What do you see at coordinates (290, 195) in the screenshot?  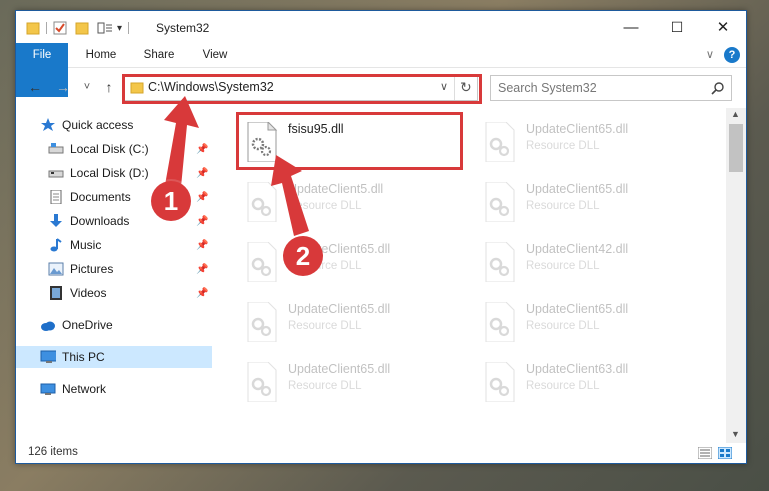 I see `arrow-2-icon` at bounding box center [290, 195].